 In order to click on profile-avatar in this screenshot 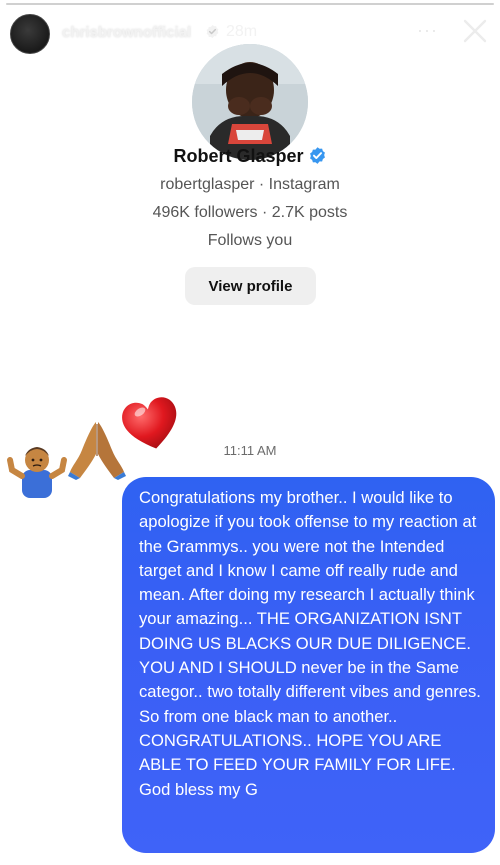, I will do `click(250, 102)`.